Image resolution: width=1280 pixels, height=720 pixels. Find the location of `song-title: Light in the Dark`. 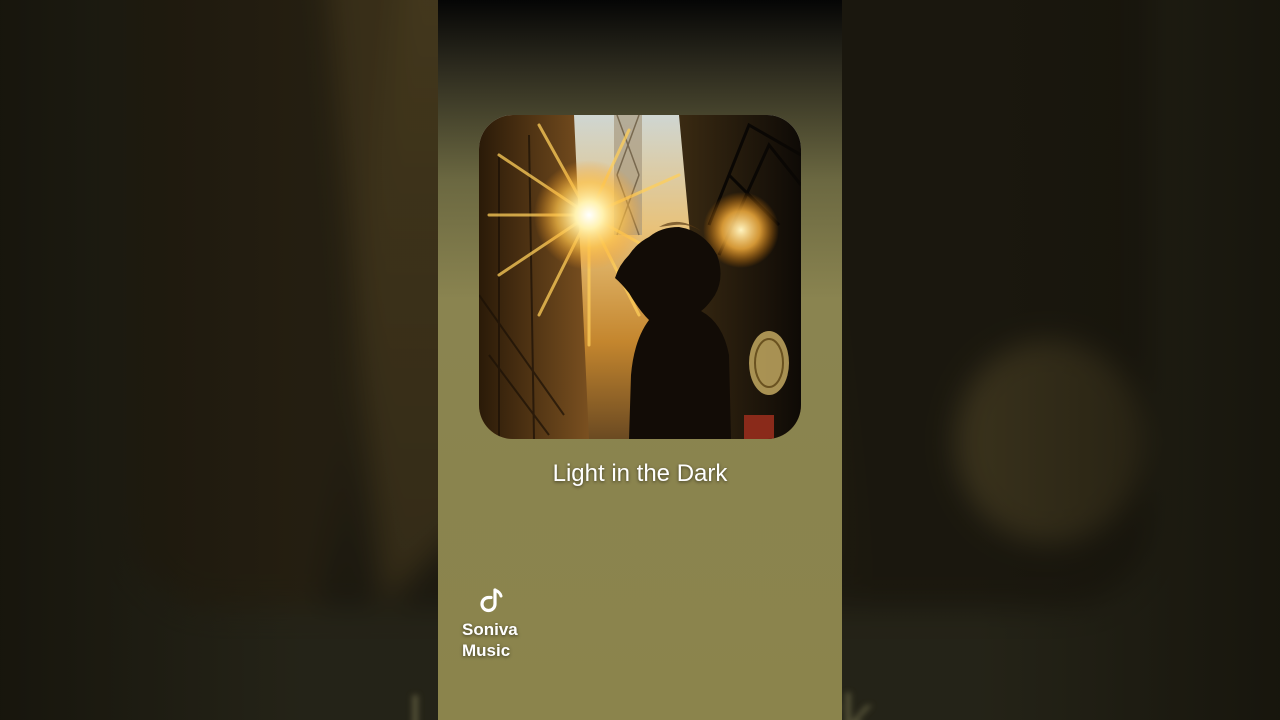

song-title: Light in the Dark is located at coordinates (640, 473).